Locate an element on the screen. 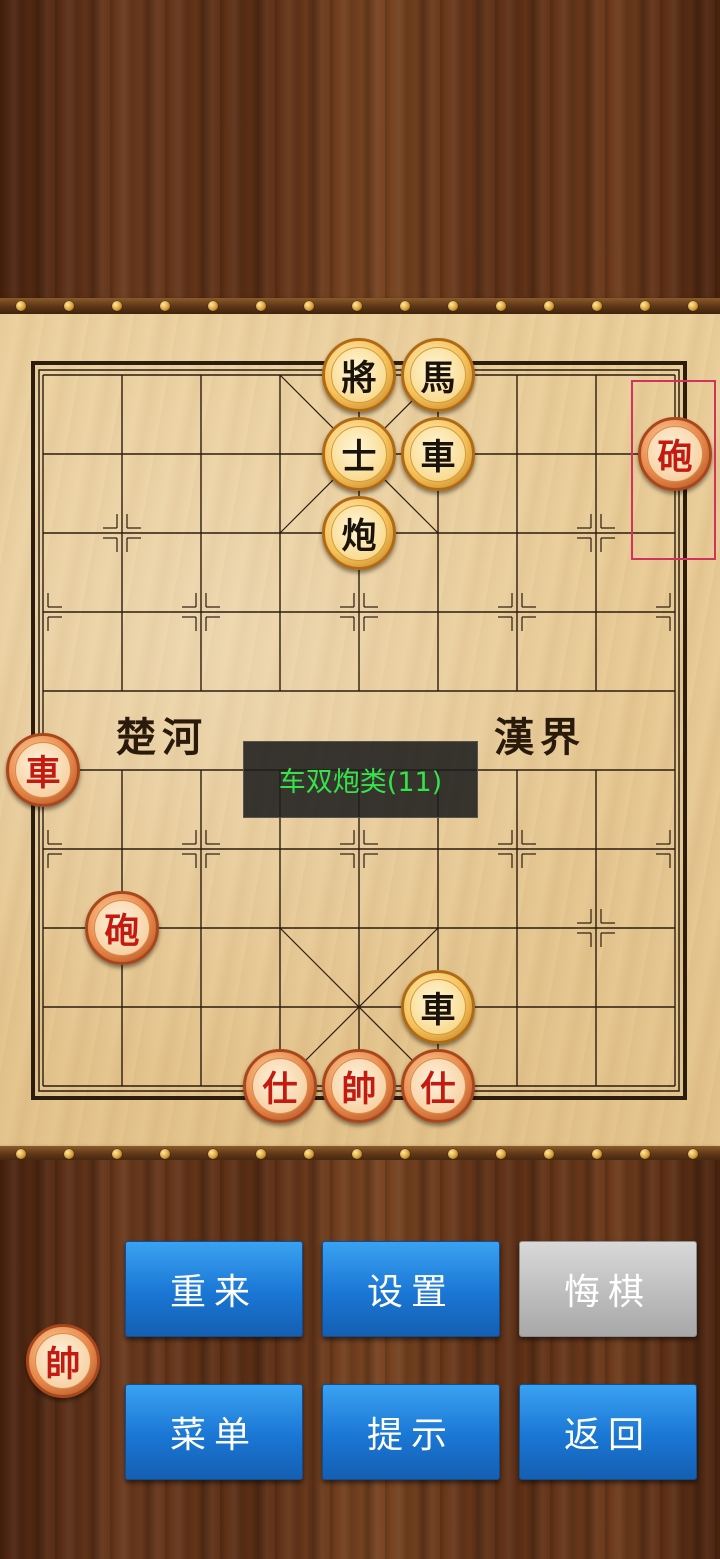 This screenshot has height=1559, width=720. back-button: 返回 is located at coordinates (608, 1432).